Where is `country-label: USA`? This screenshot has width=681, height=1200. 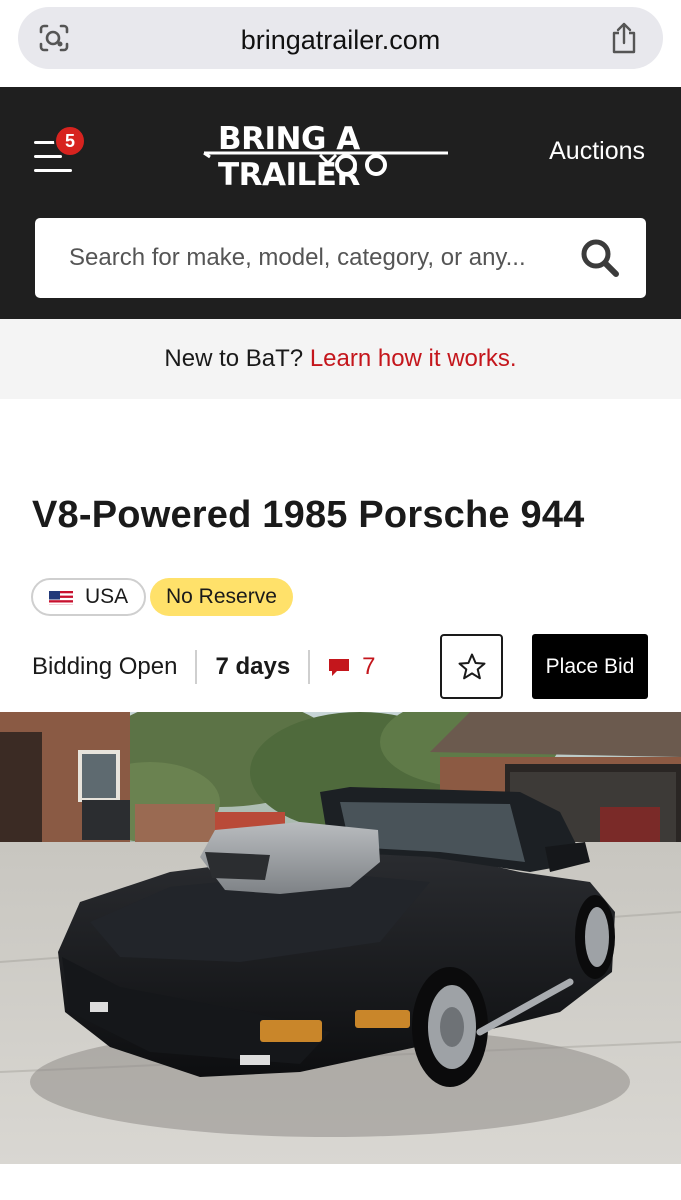 country-label: USA is located at coordinates (107, 596).